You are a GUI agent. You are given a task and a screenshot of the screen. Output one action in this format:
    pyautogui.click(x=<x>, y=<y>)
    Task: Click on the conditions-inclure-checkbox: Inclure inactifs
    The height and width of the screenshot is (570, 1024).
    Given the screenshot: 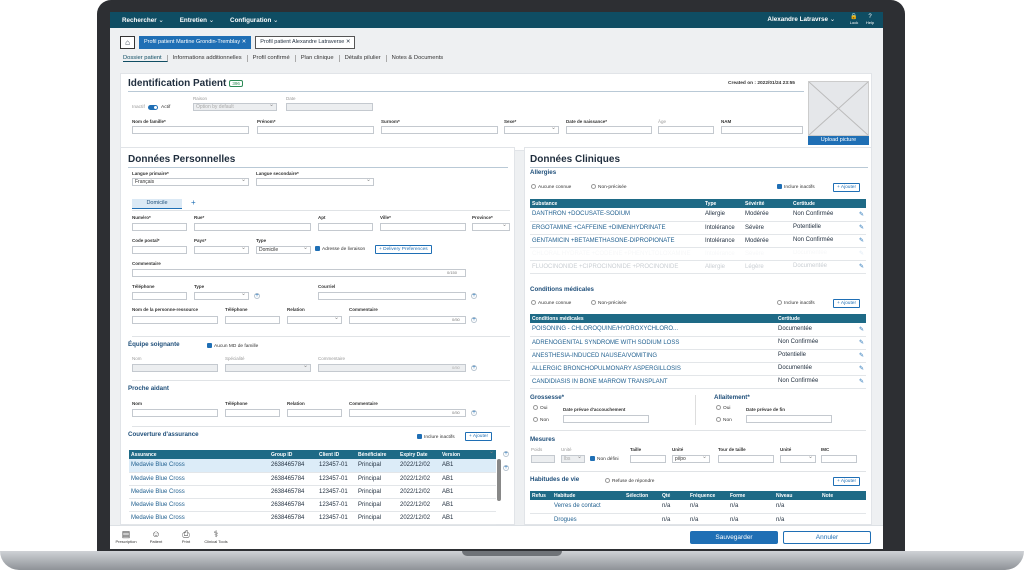 What is the action you would take?
    pyautogui.click(x=796, y=303)
    